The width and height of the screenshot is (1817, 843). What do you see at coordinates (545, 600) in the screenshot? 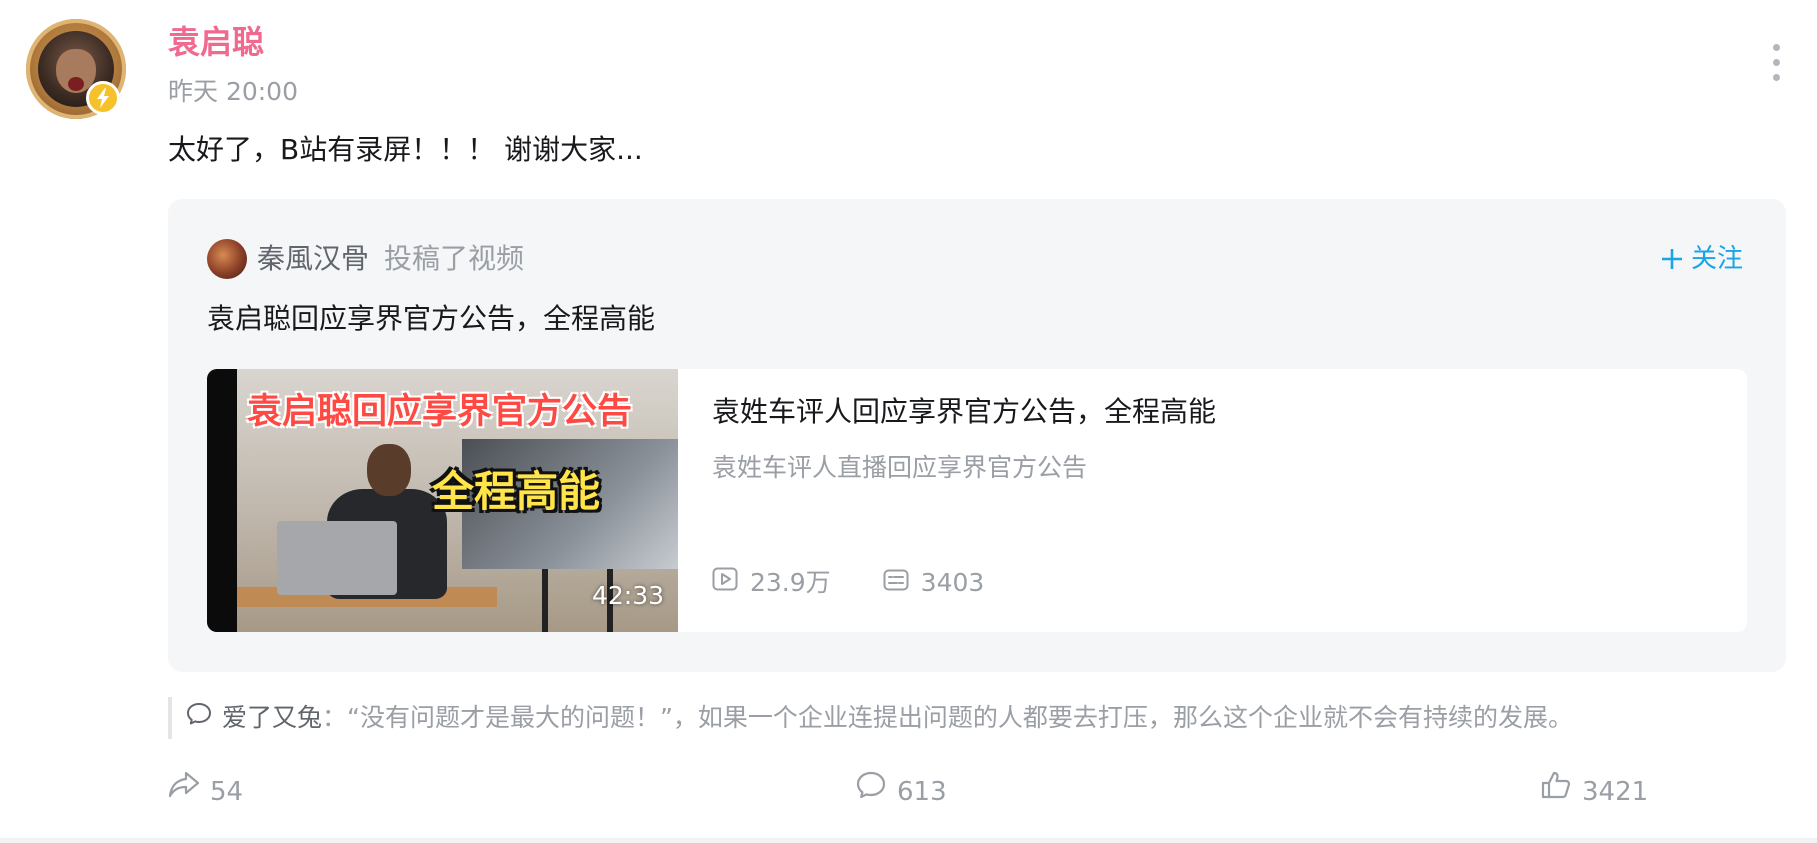
I see `thumb-tv-stand` at bounding box center [545, 600].